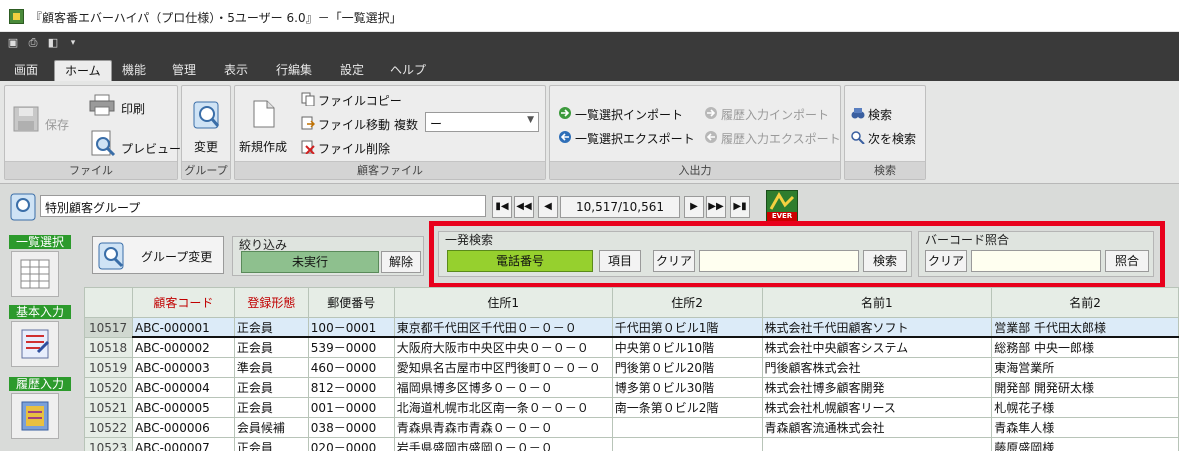 This screenshot has width=1179, height=451. Describe the element at coordinates (271, 367) in the screenshot. I see `cell: 準会員` at that location.